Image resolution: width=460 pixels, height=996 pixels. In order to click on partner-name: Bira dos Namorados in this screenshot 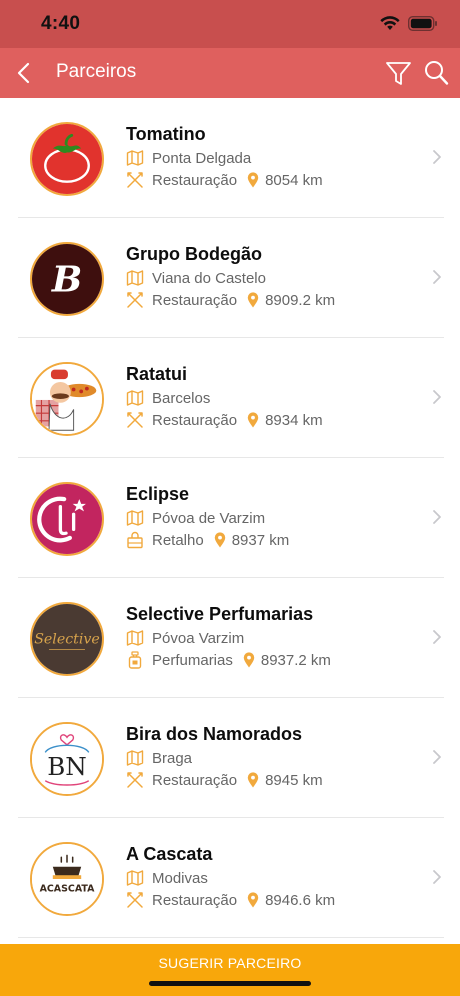, I will do `click(214, 734)`.